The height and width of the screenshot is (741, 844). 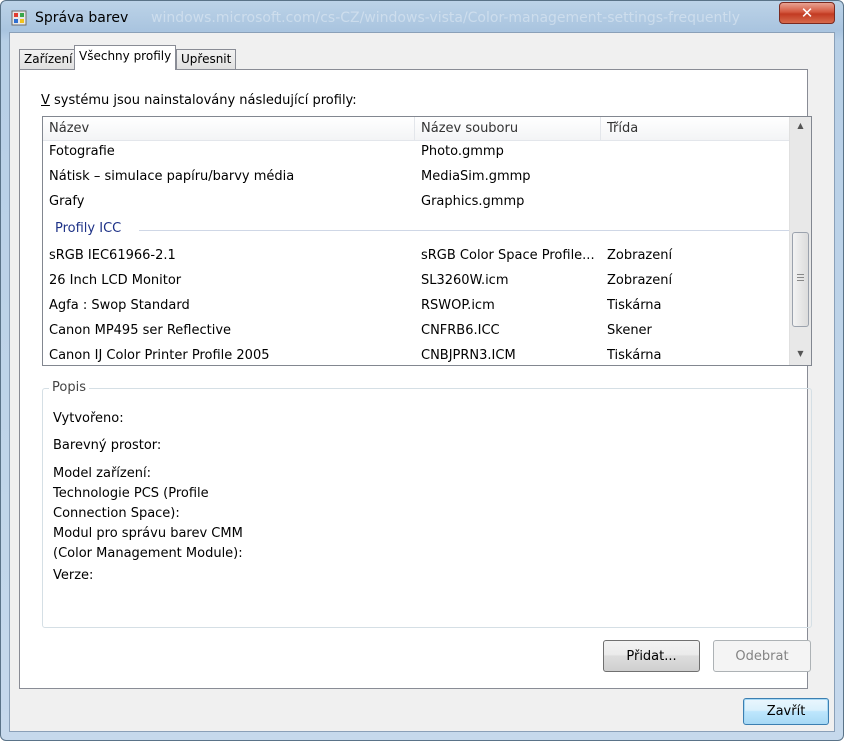 What do you see at coordinates (695, 128) in the screenshot?
I see `column-header-class: Třída` at bounding box center [695, 128].